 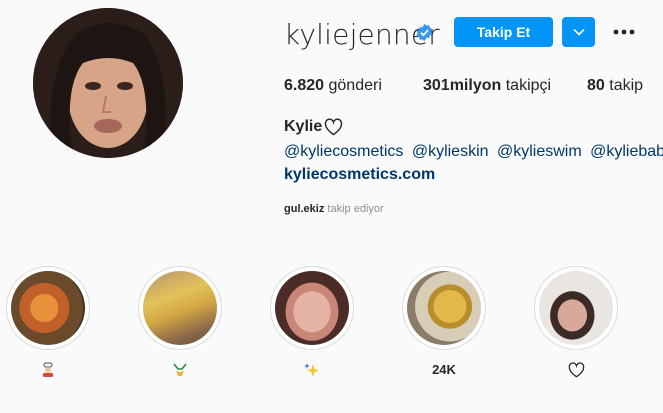 What do you see at coordinates (303, 126) in the screenshot?
I see `profile-full-name: Kylie` at bounding box center [303, 126].